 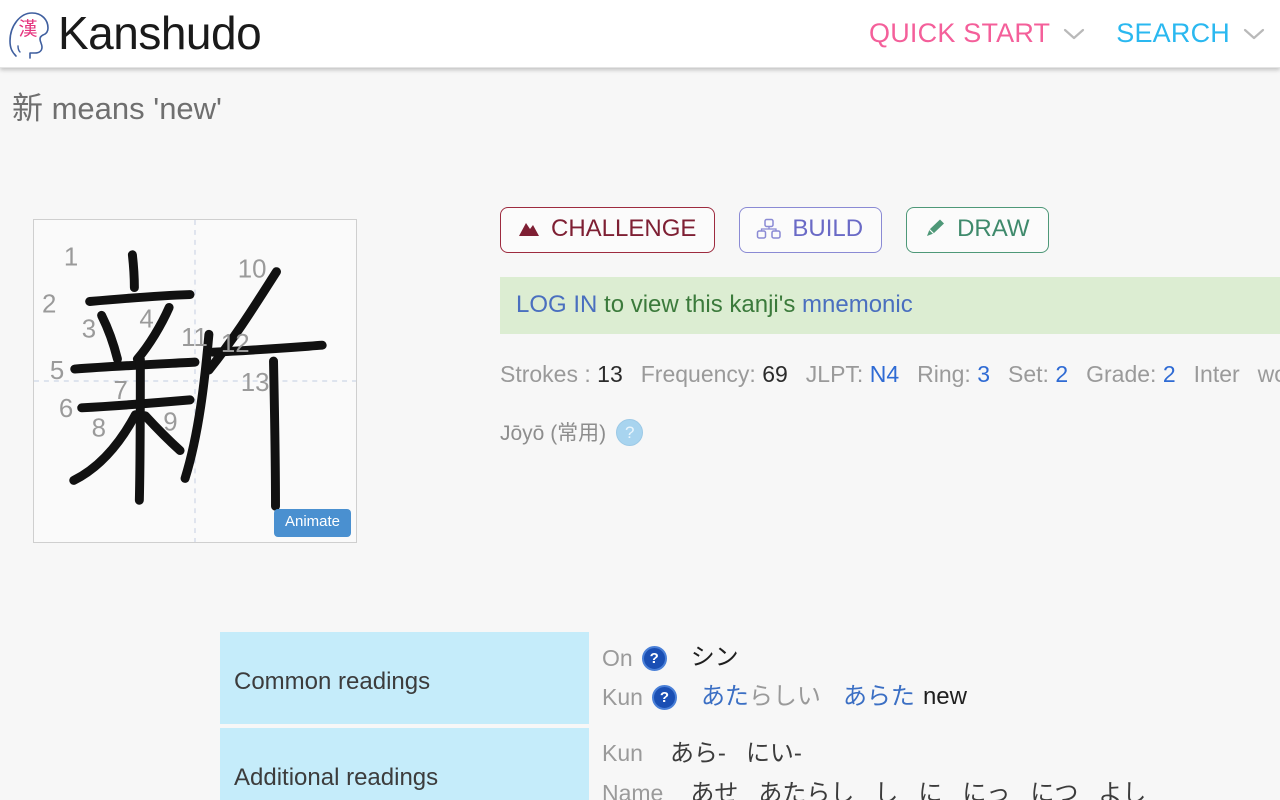 I want to click on joyo-status: Jōyō (常用) ?, so click(x=890, y=432).